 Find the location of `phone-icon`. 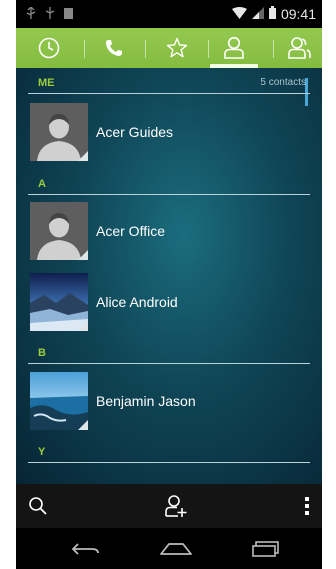

phone-icon is located at coordinates (114, 48).